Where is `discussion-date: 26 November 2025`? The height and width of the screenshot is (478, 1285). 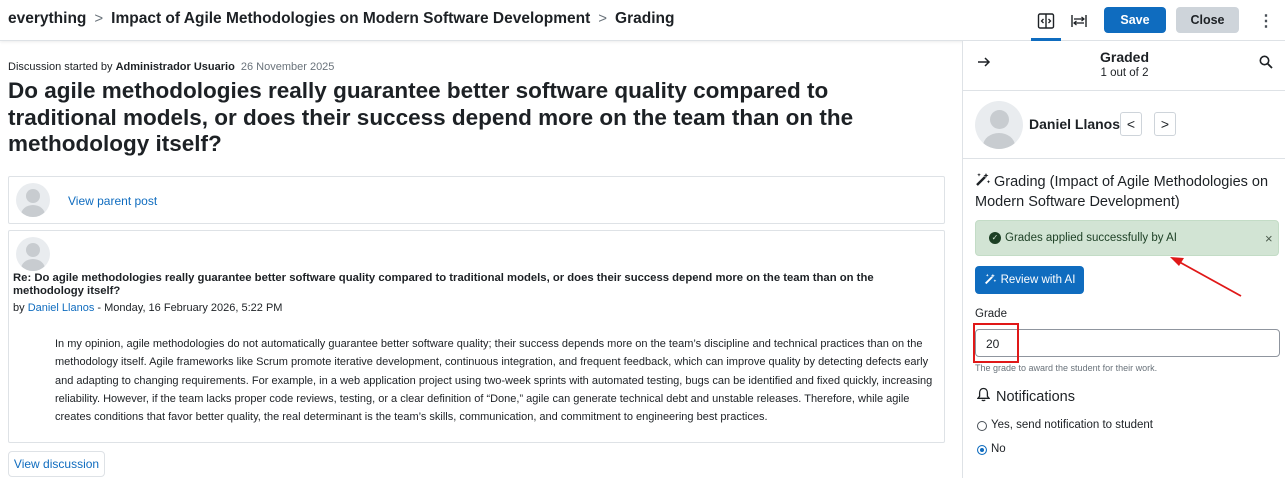
discussion-date: 26 November 2025 is located at coordinates (287, 67).